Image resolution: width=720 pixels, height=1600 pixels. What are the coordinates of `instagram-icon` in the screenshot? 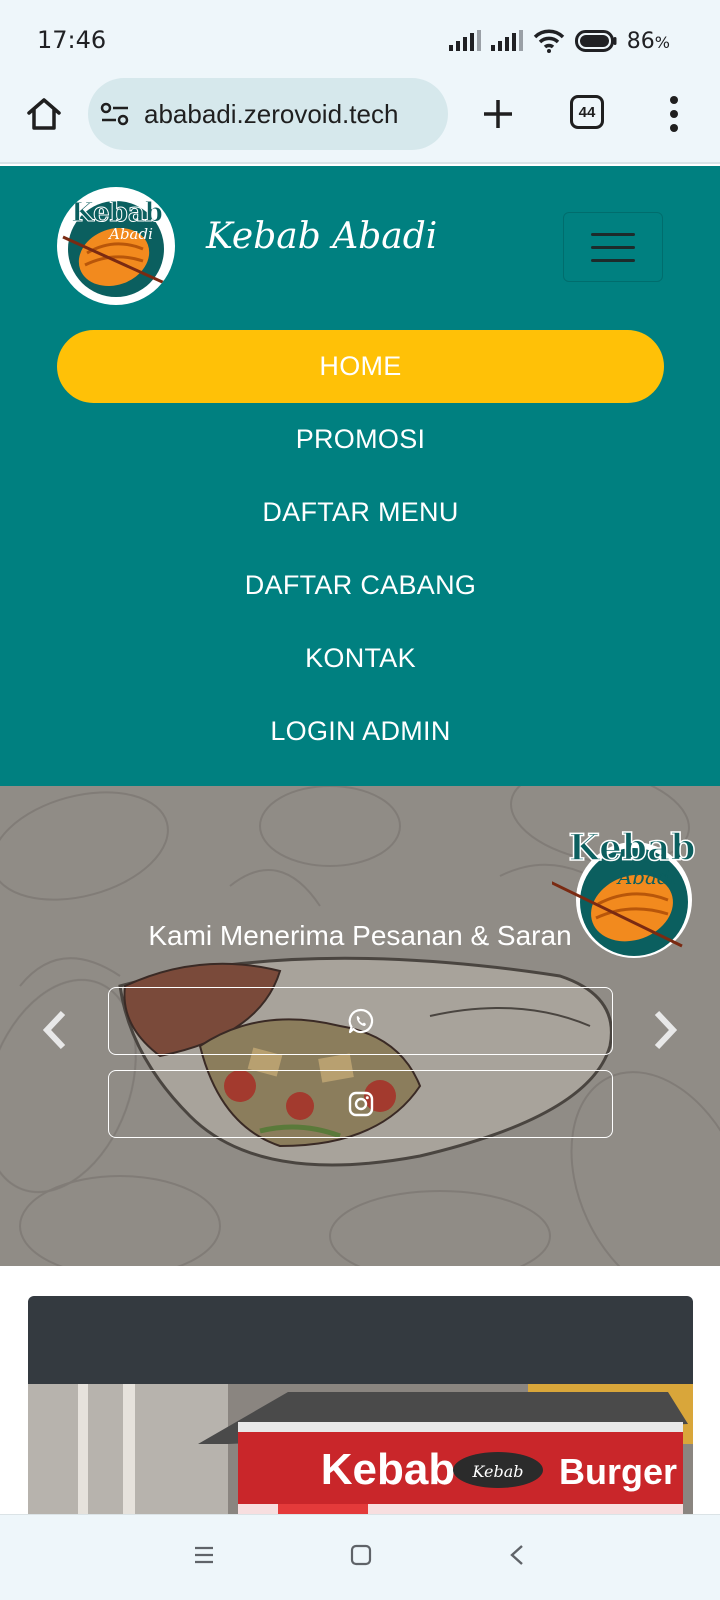 It's located at (360, 1104).